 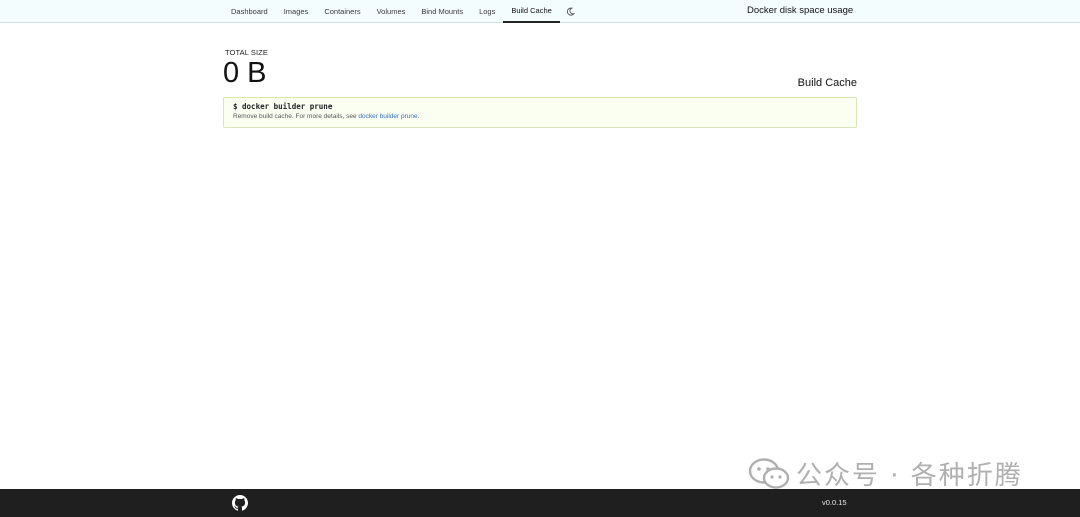 I want to click on wechat-icon, so click(x=769, y=473).